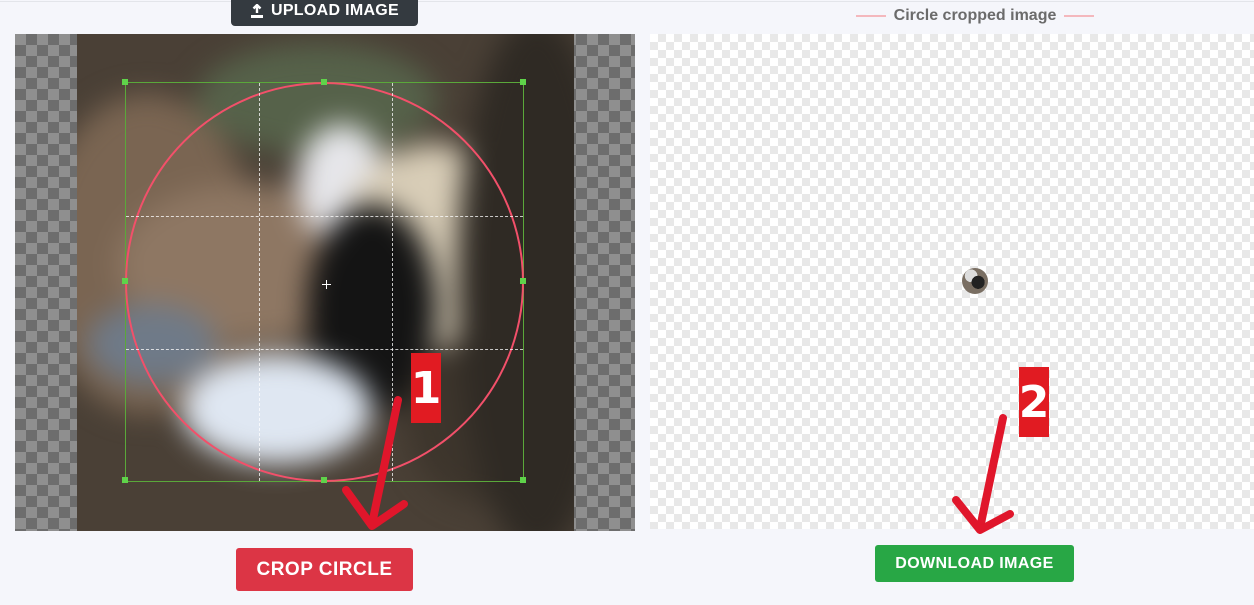  Describe the element at coordinates (335, 10) in the screenshot. I see `upload-image-label: UPLOAD IMAGE` at that location.